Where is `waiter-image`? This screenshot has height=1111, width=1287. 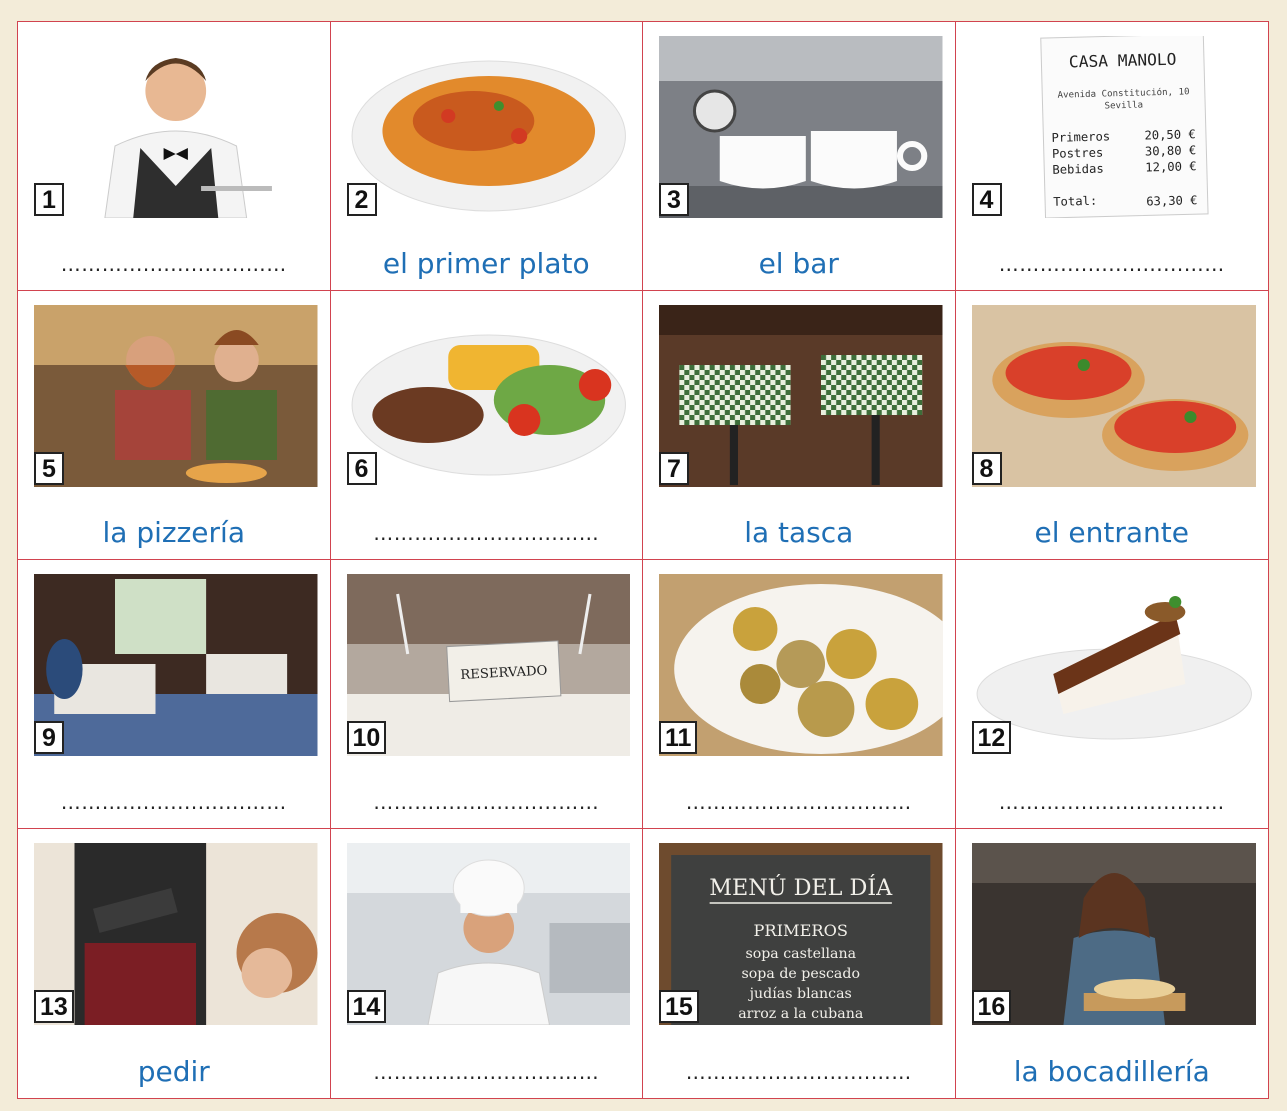
waiter-image is located at coordinates (176, 127).